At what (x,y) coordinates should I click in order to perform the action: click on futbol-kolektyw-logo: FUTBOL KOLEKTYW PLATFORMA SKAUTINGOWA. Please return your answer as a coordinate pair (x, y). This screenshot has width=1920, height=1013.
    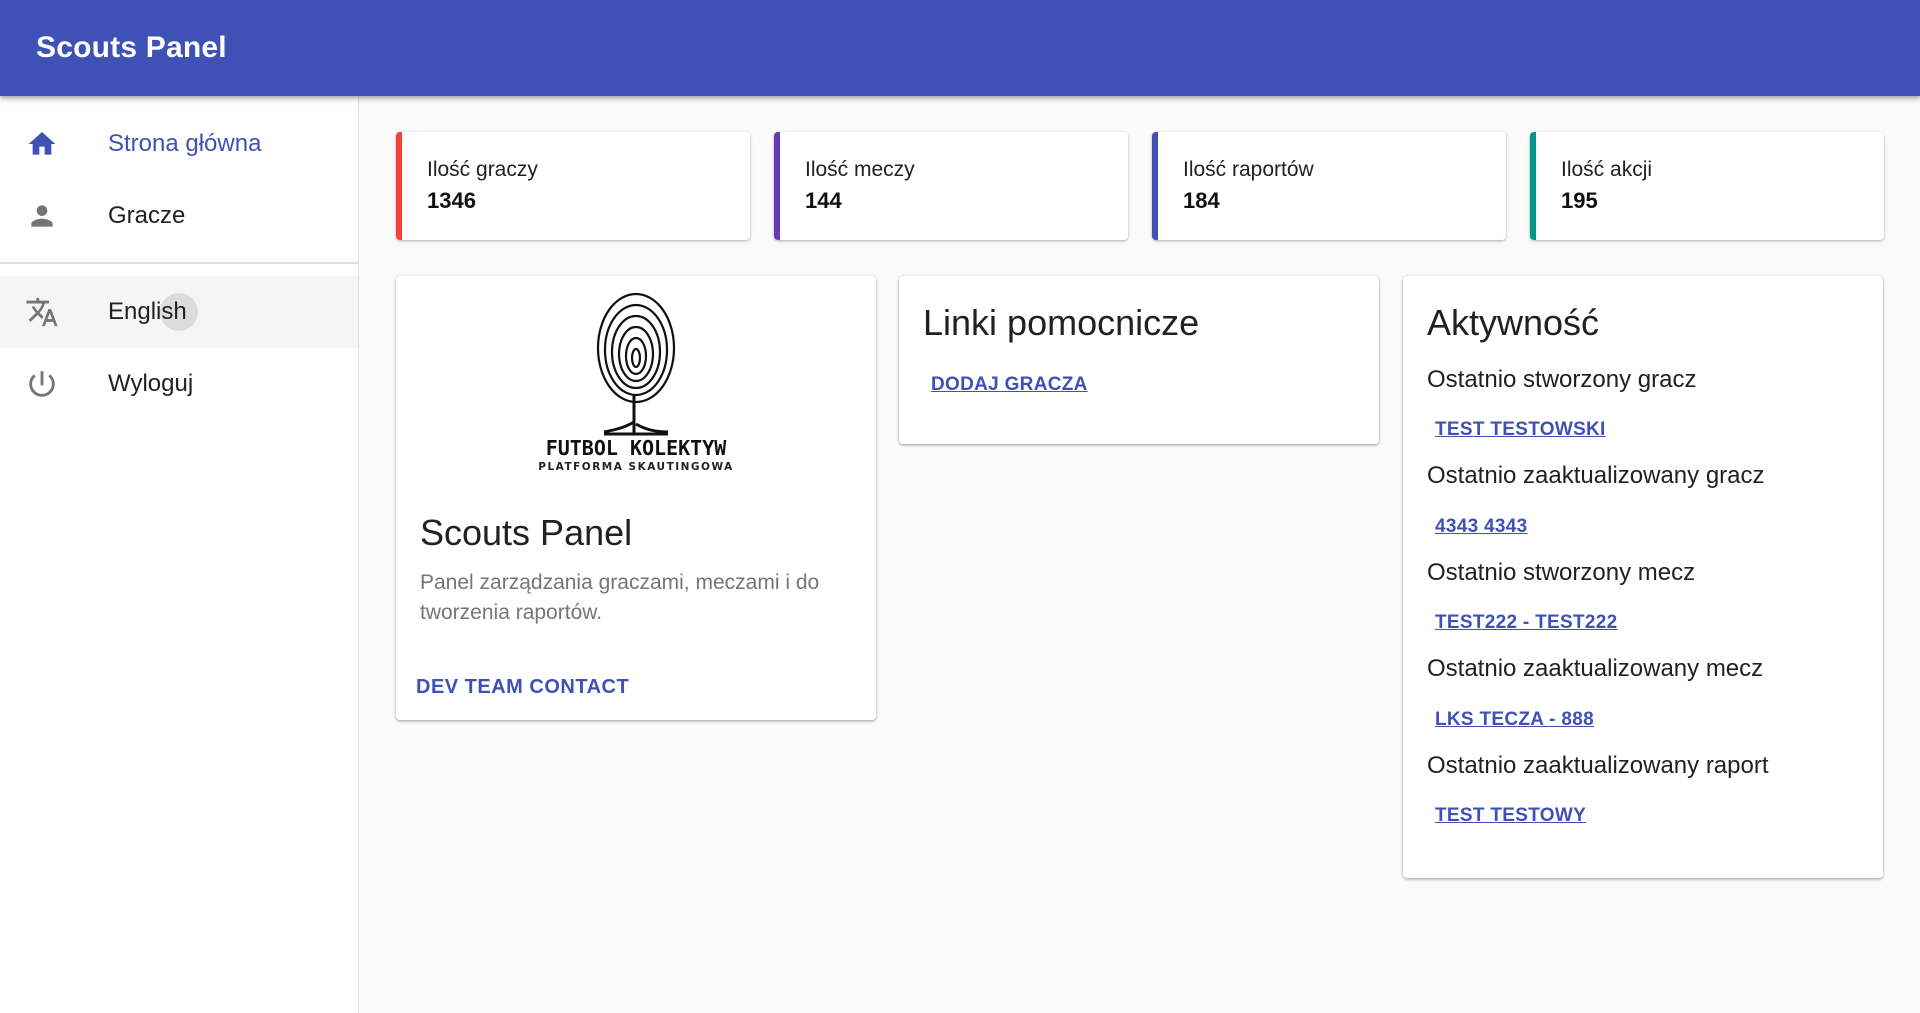
    Looking at the image, I should click on (635, 382).